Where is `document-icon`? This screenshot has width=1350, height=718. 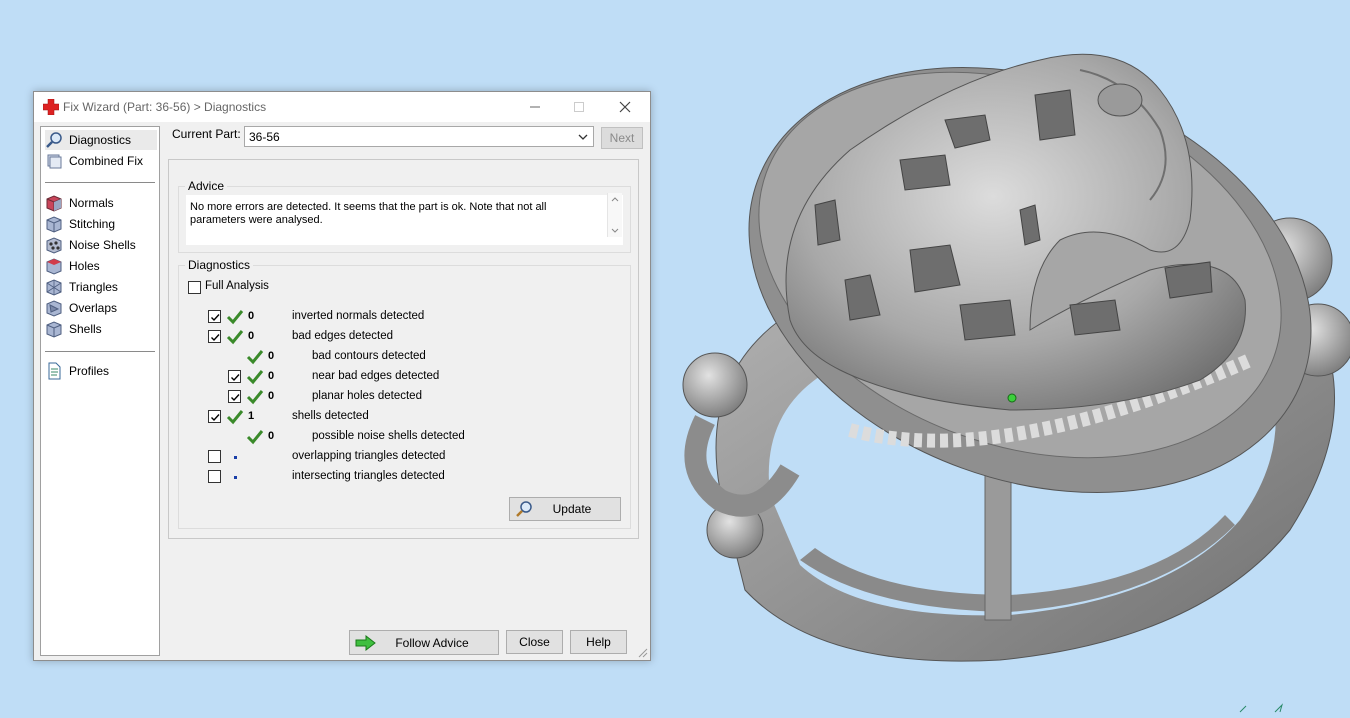
document-icon is located at coordinates (54, 371).